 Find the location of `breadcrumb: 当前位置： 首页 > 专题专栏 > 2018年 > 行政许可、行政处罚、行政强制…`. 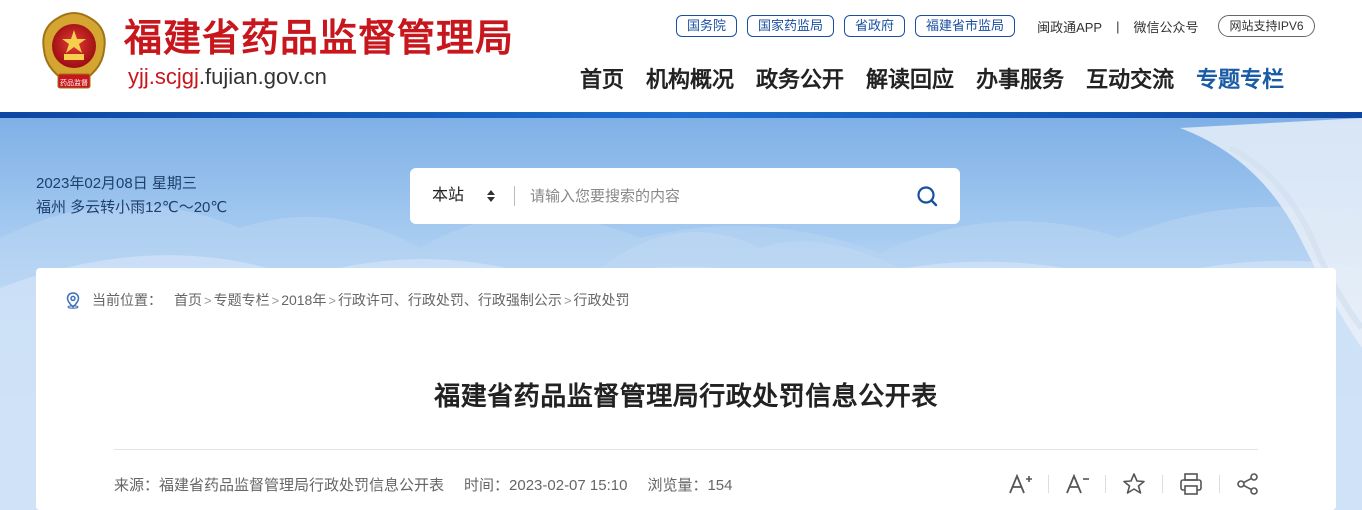

breadcrumb: 当前位置： 首页 > 专题专栏 > 2018年 > 行政许可、行政处罚、行政强制… is located at coordinates (347, 300).